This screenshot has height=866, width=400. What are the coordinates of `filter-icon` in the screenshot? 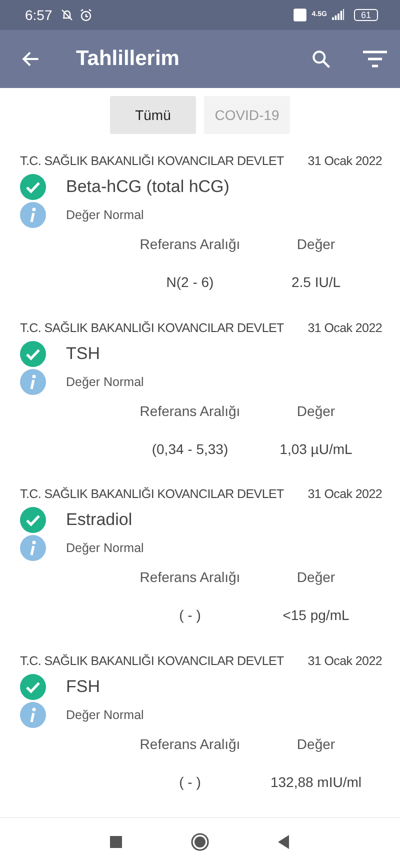 It's located at (375, 59).